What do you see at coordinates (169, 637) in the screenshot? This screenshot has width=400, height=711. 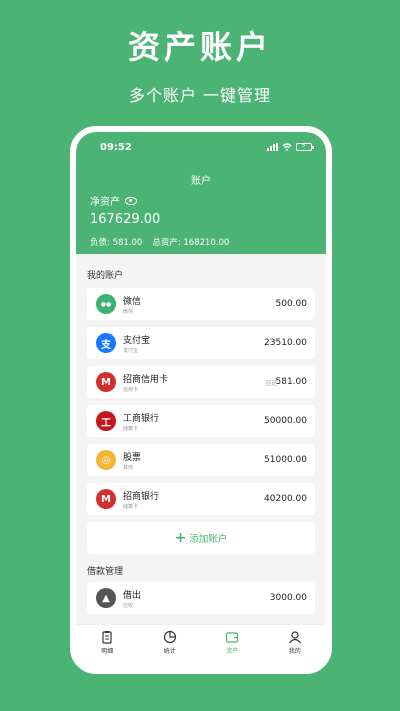 I see `pie-chart-icon` at bounding box center [169, 637].